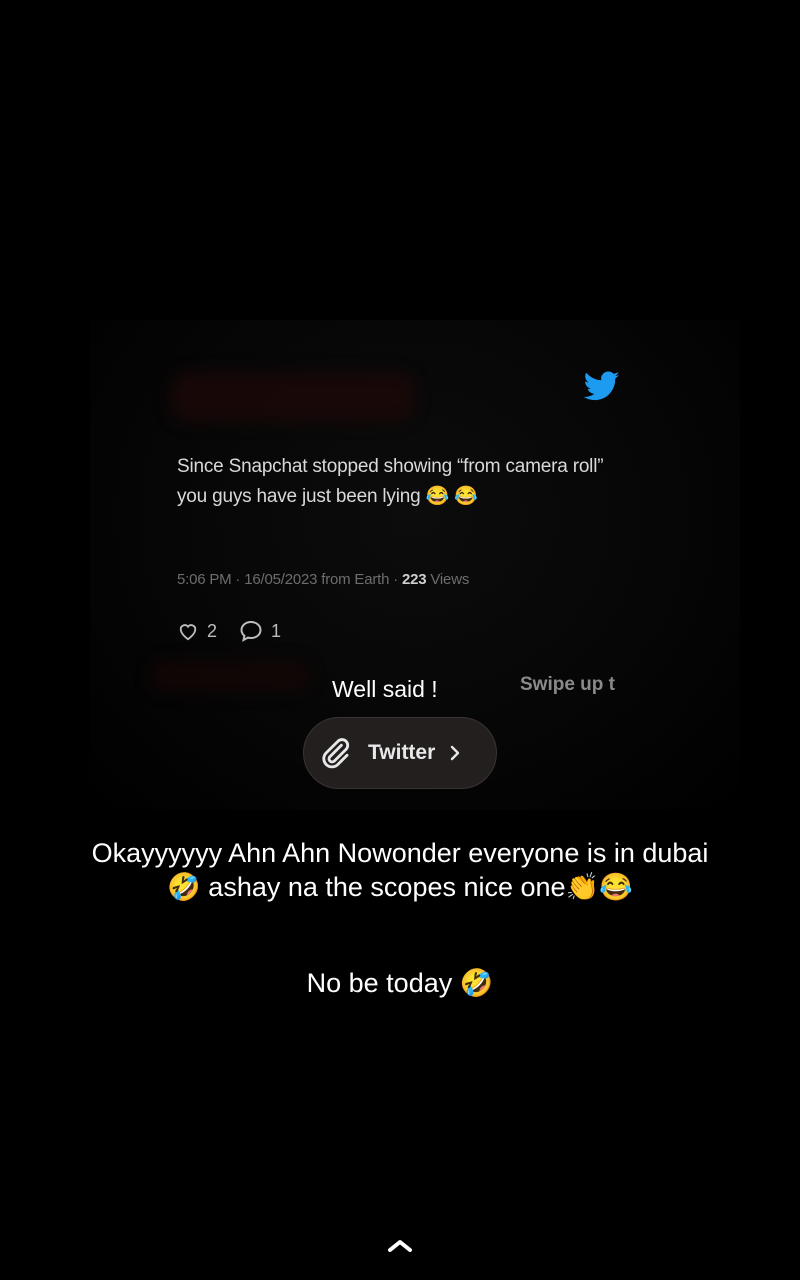 The width and height of the screenshot is (800, 1280). Describe the element at coordinates (601, 386) in the screenshot. I see `twitter-bird-icon` at that location.